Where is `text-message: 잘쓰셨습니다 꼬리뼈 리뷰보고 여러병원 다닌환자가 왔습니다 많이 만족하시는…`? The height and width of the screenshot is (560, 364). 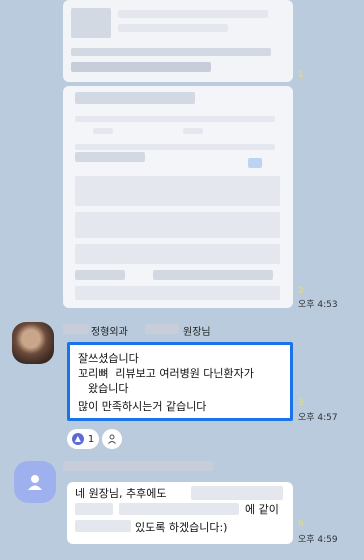
text-message: 잘쓰셨습니다 꼬리뼈 리뷰보고 여러병원 다닌환자가 왔습니다 많이 만족하시는… is located at coordinates (180, 381).